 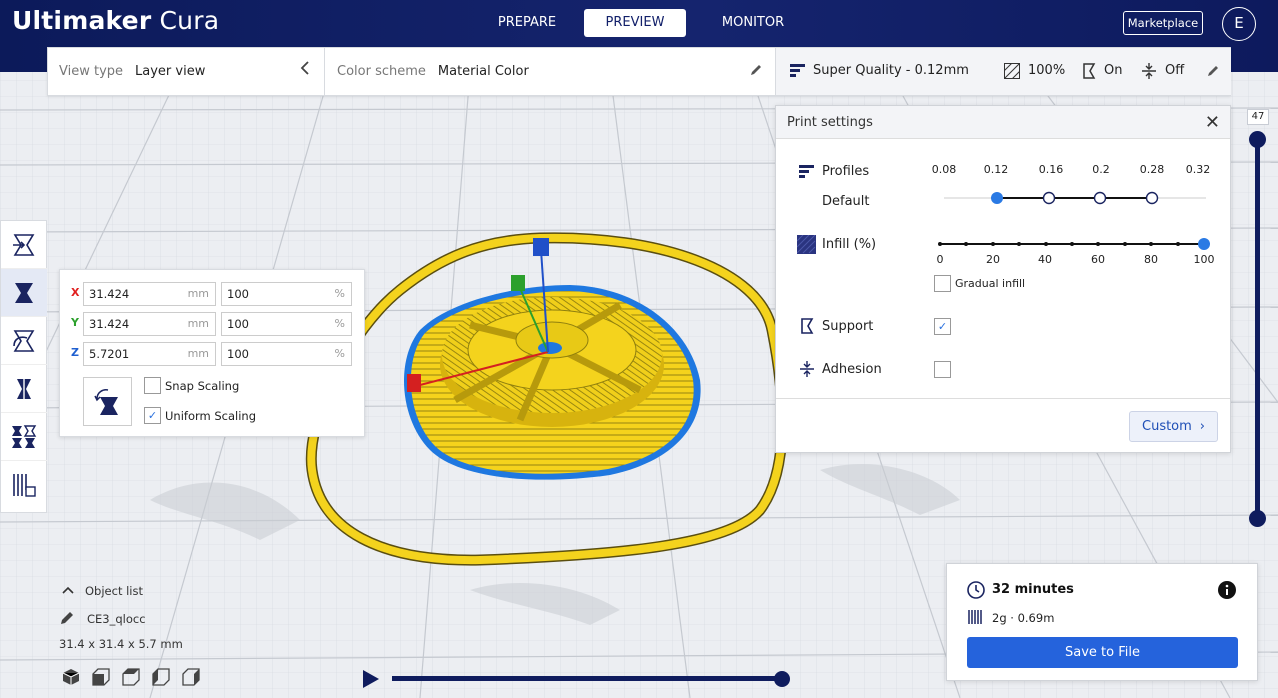 What do you see at coordinates (848, 326) in the screenshot?
I see `support-label: Support` at bounding box center [848, 326].